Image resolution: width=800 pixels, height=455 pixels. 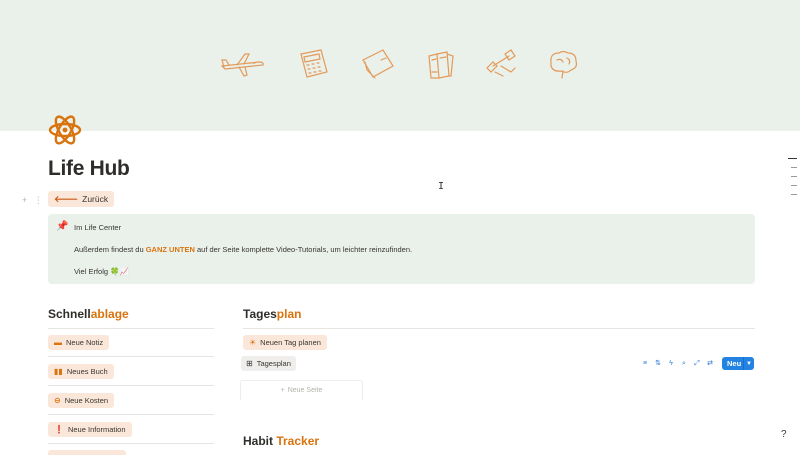 I want to click on info-icon: ❗, so click(x=59, y=429).